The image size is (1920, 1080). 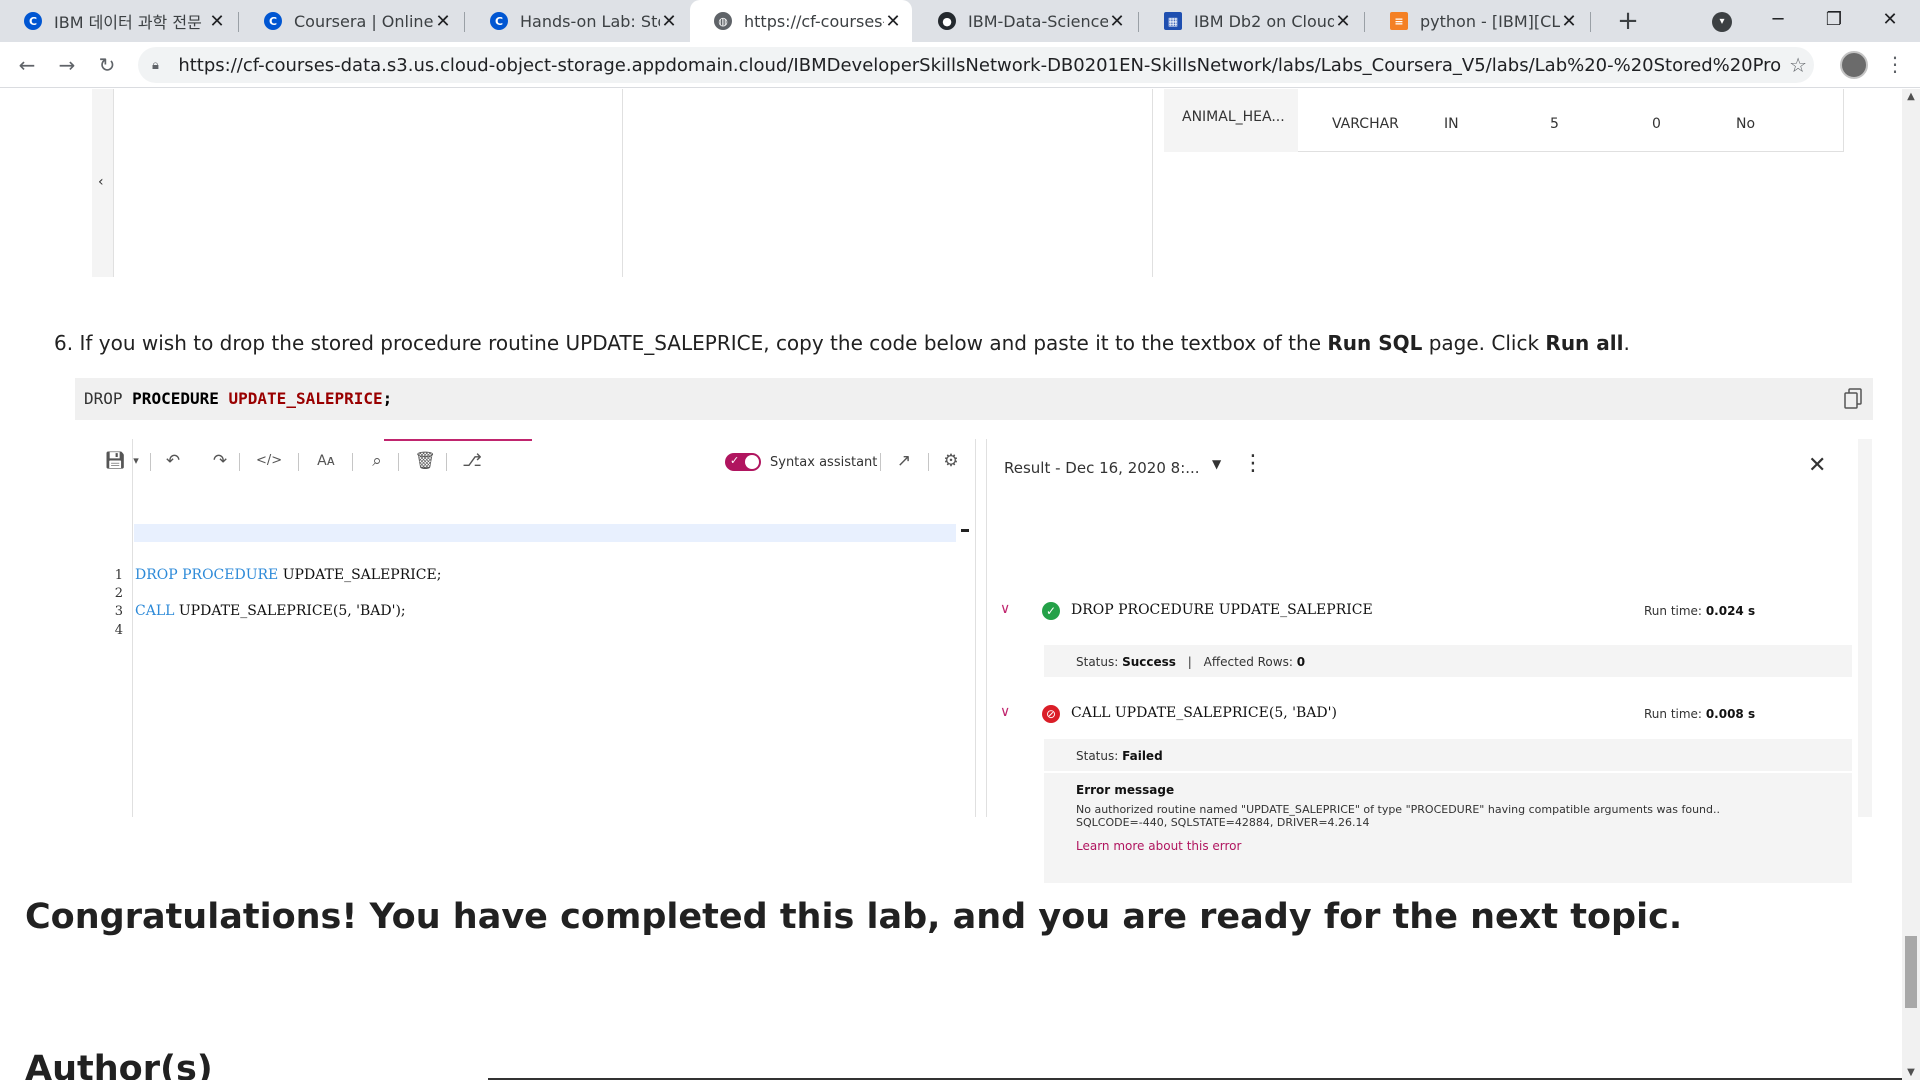 I want to click on explain-plan-icon: ⎇, so click(x=472, y=461).